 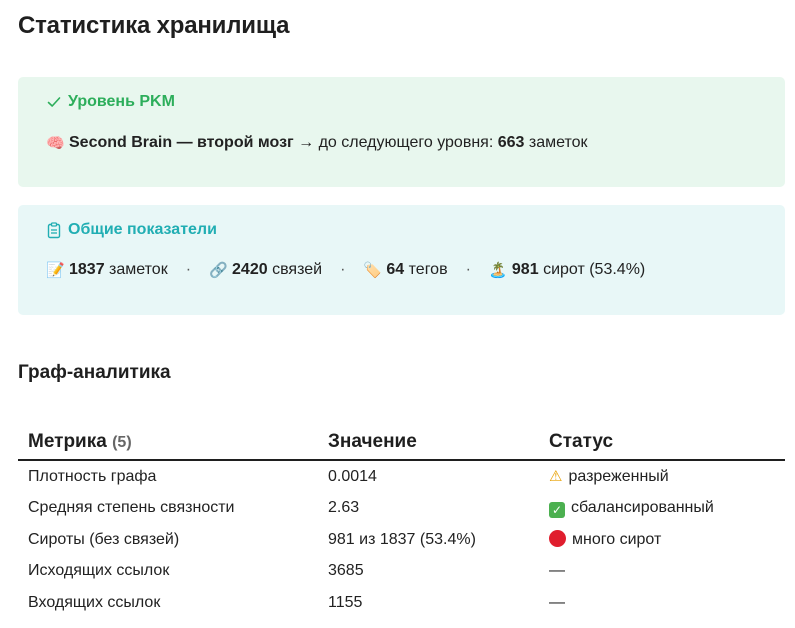 What do you see at coordinates (617, 540) in the screenshot?
I see `status-text: много сирот` at bounding box center [617, 540].